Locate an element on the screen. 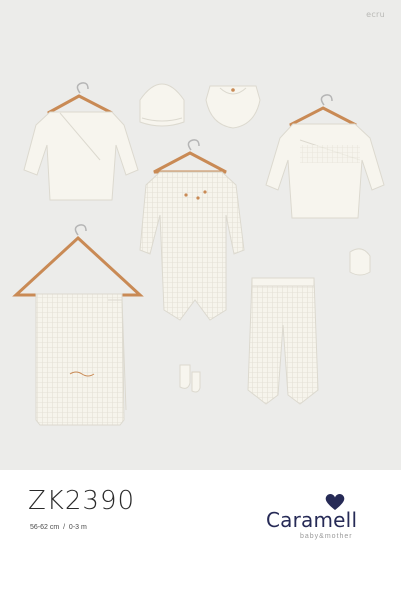  wrap-shirt-right is located at coordinates (325, 156).